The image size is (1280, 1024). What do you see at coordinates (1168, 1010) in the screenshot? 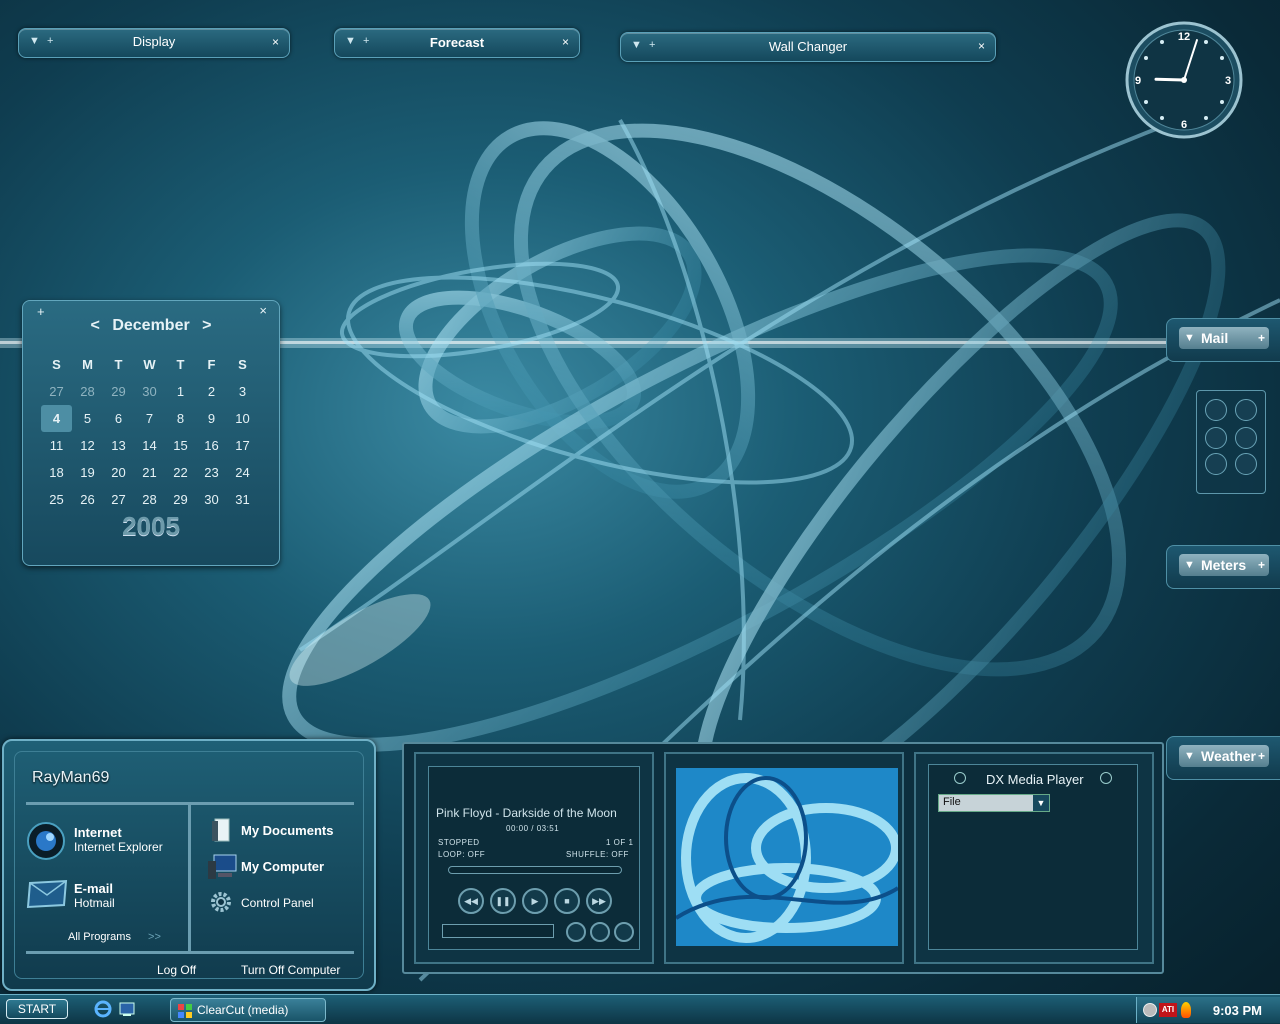
I see `ati-icon: ATI` at bounding box center [1168, 1010].